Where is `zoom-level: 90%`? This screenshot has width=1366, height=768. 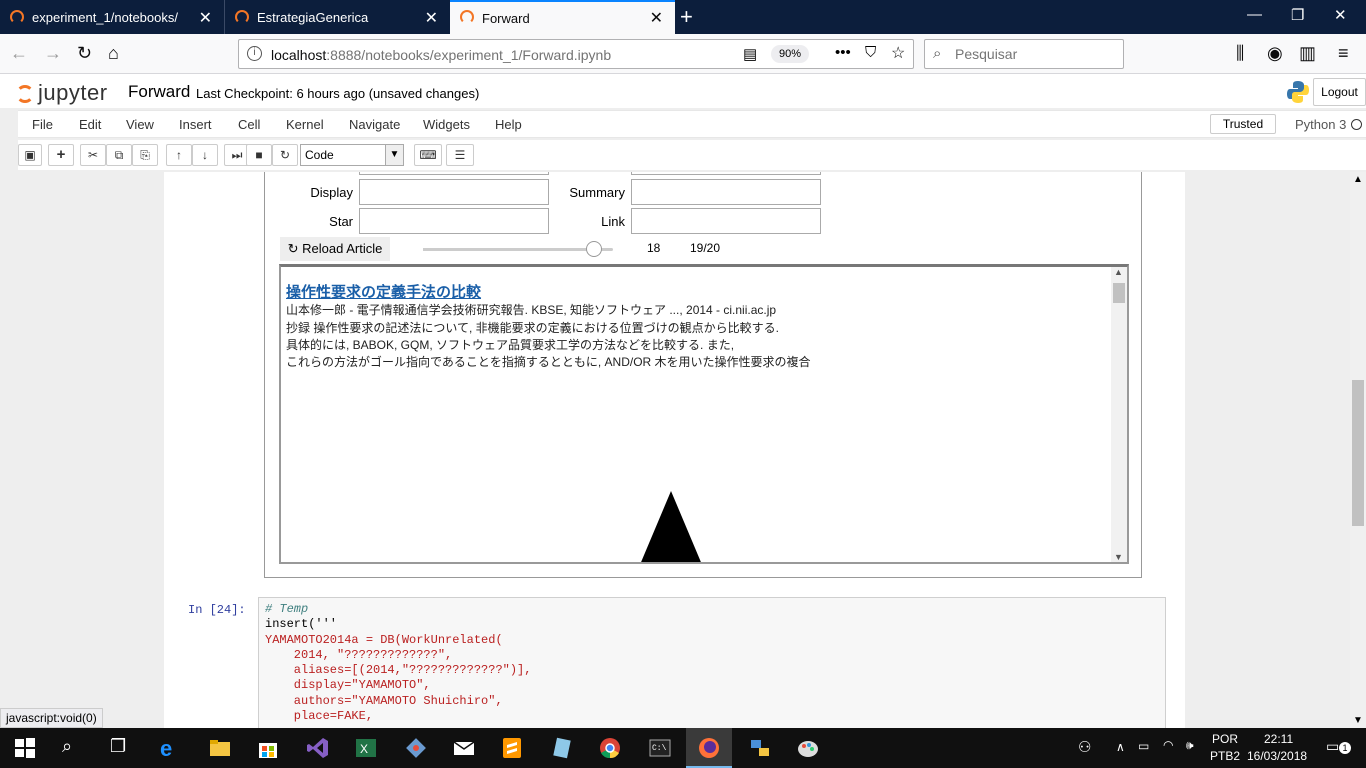 zoom-level: 90% is located at coordinates (790, 54).